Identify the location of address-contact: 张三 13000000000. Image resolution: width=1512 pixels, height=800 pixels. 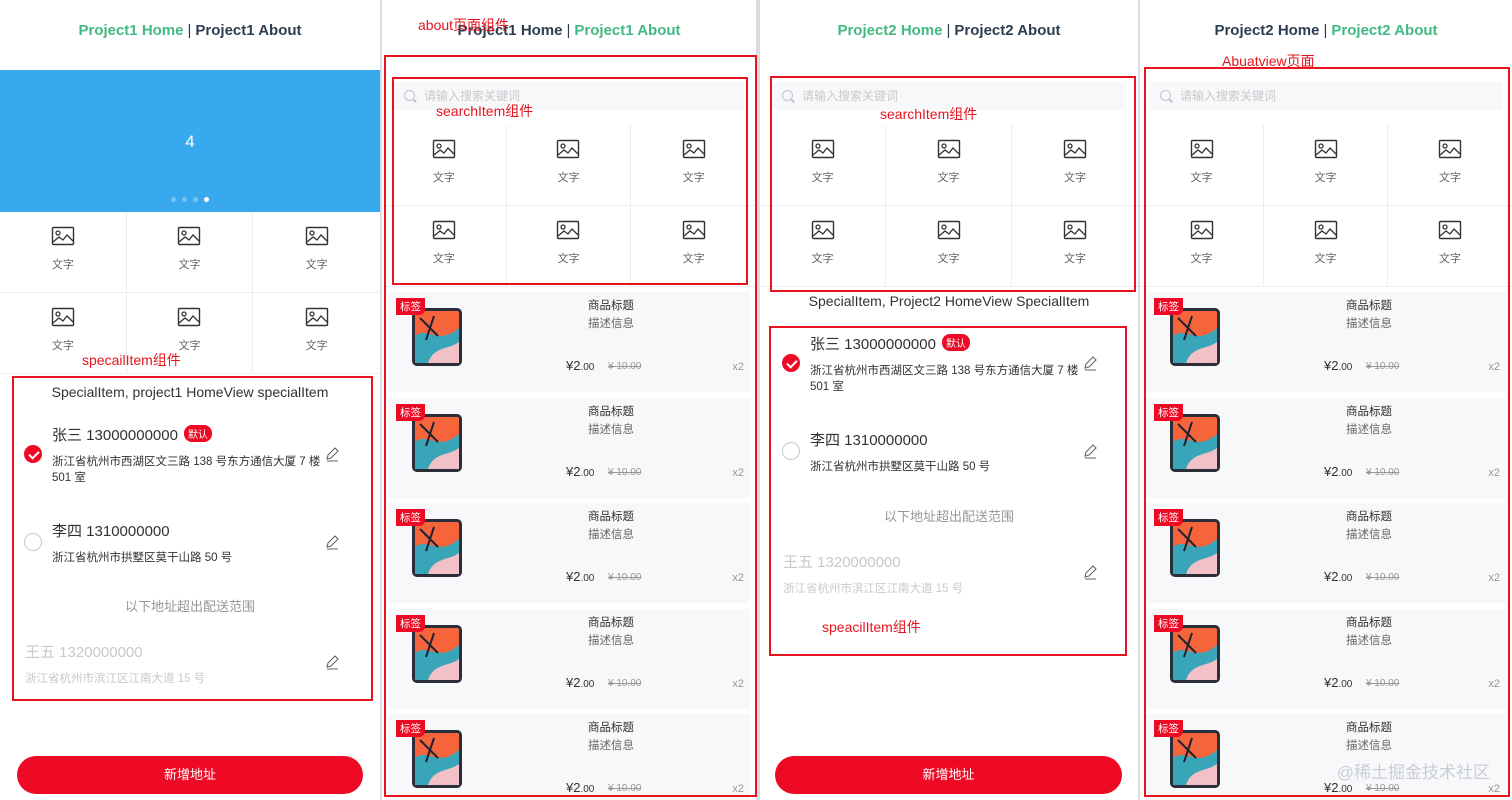
(115, 435).